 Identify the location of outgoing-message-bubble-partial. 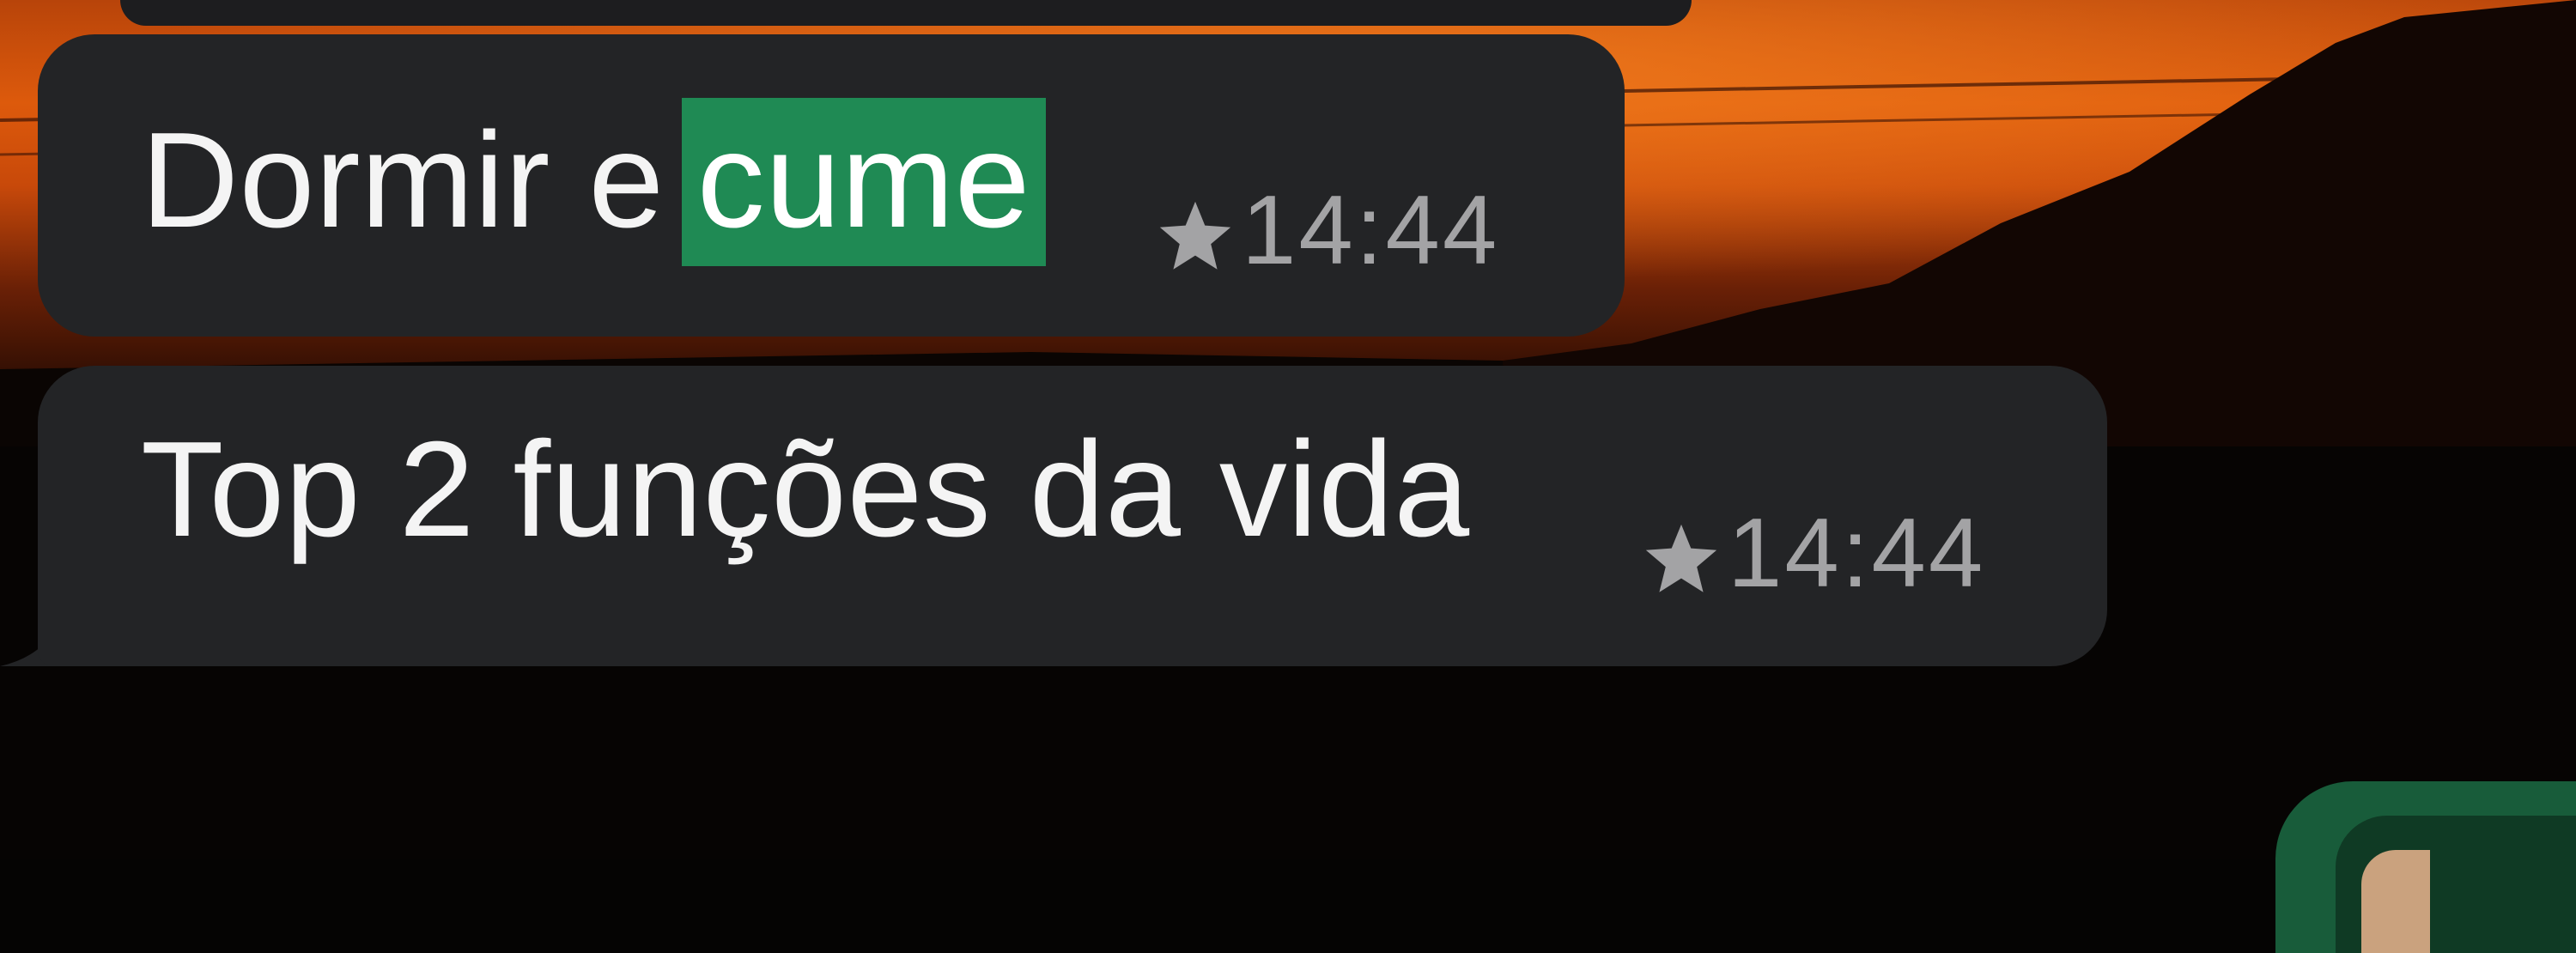
(2426, 867).